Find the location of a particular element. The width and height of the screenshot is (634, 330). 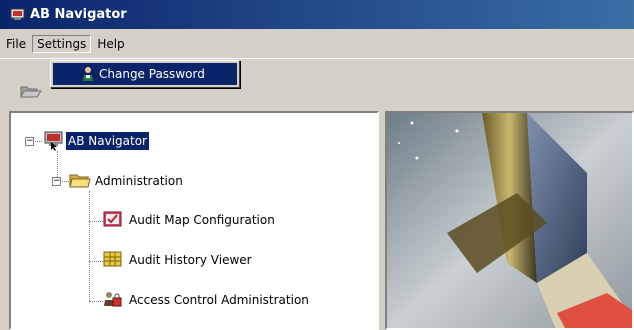

change-password-item: Change Password is located at coordinates (145, 74).